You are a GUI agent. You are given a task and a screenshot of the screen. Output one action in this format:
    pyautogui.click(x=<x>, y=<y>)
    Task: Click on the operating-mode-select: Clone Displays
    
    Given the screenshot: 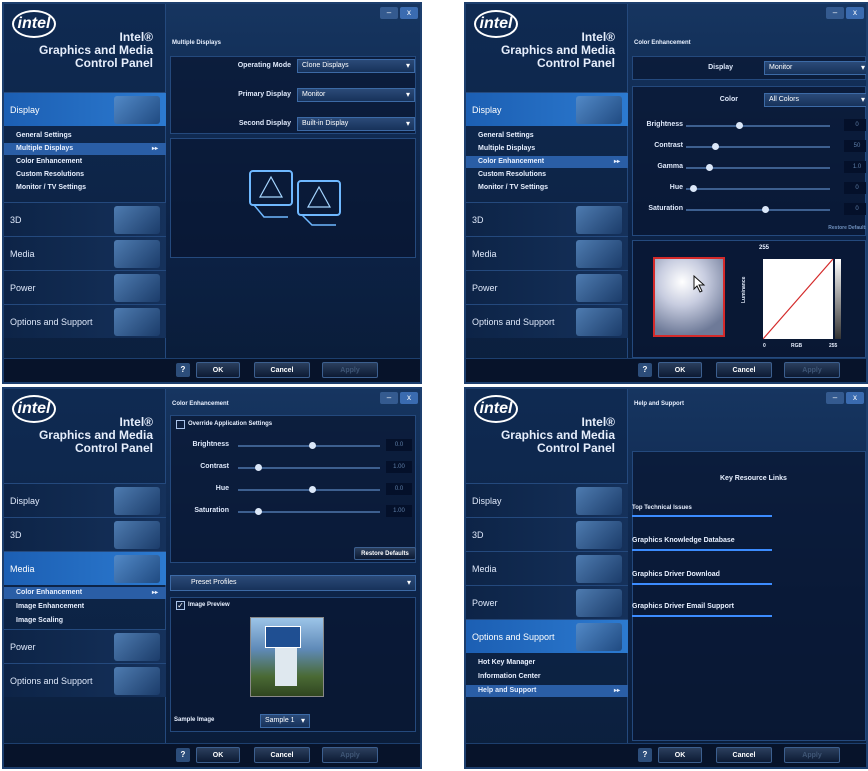 What is the action you would take?
    pyautogui.click(x=356, y=66)
    